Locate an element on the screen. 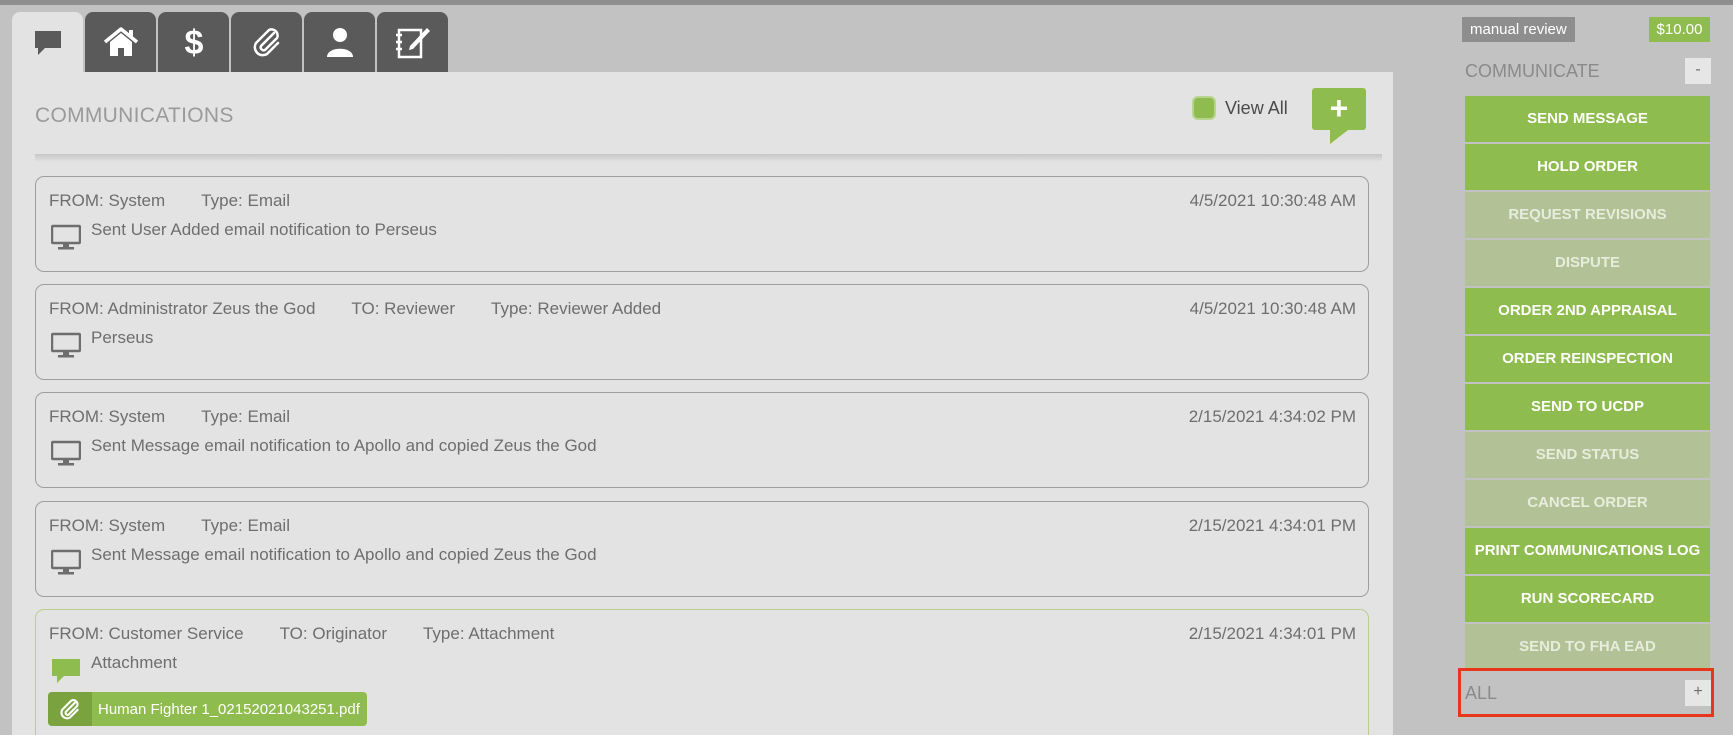  tab-communications is located at coordinates (47, 42).